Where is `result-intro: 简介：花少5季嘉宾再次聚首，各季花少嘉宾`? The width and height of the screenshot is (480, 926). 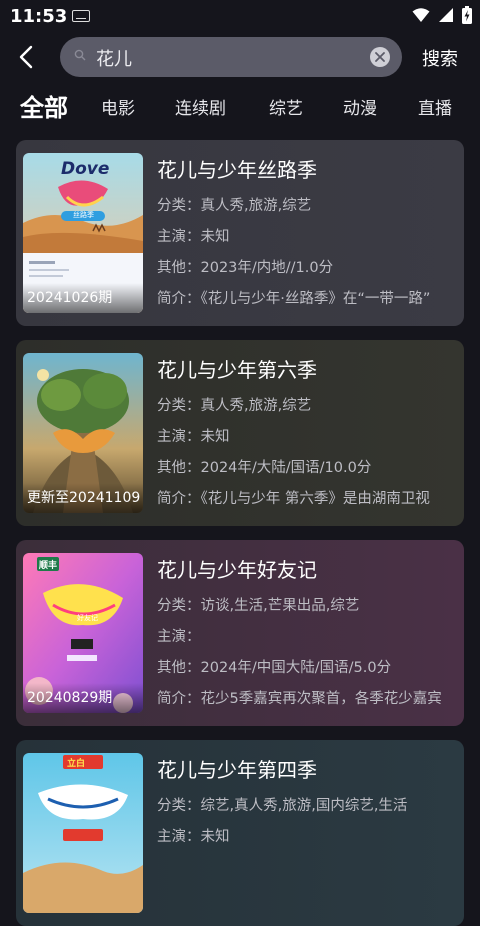 result-intro: 简介：花少5季嘉宾再次聚首，各季花少嘉宾 is located at coordinates (299, 699).